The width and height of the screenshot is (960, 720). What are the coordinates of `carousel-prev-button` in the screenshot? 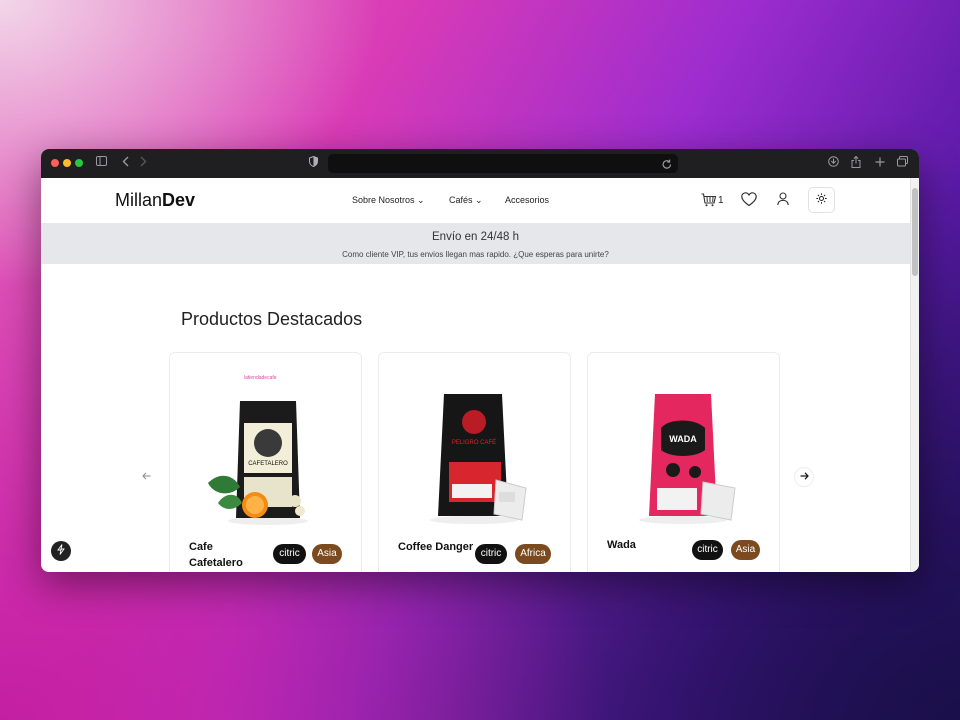 It's located at (146, 477).